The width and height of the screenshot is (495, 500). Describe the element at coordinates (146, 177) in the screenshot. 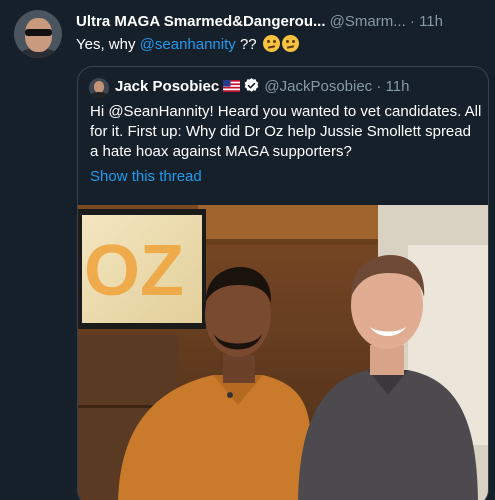

I see `show-thread-link: Show this thread` at that location.